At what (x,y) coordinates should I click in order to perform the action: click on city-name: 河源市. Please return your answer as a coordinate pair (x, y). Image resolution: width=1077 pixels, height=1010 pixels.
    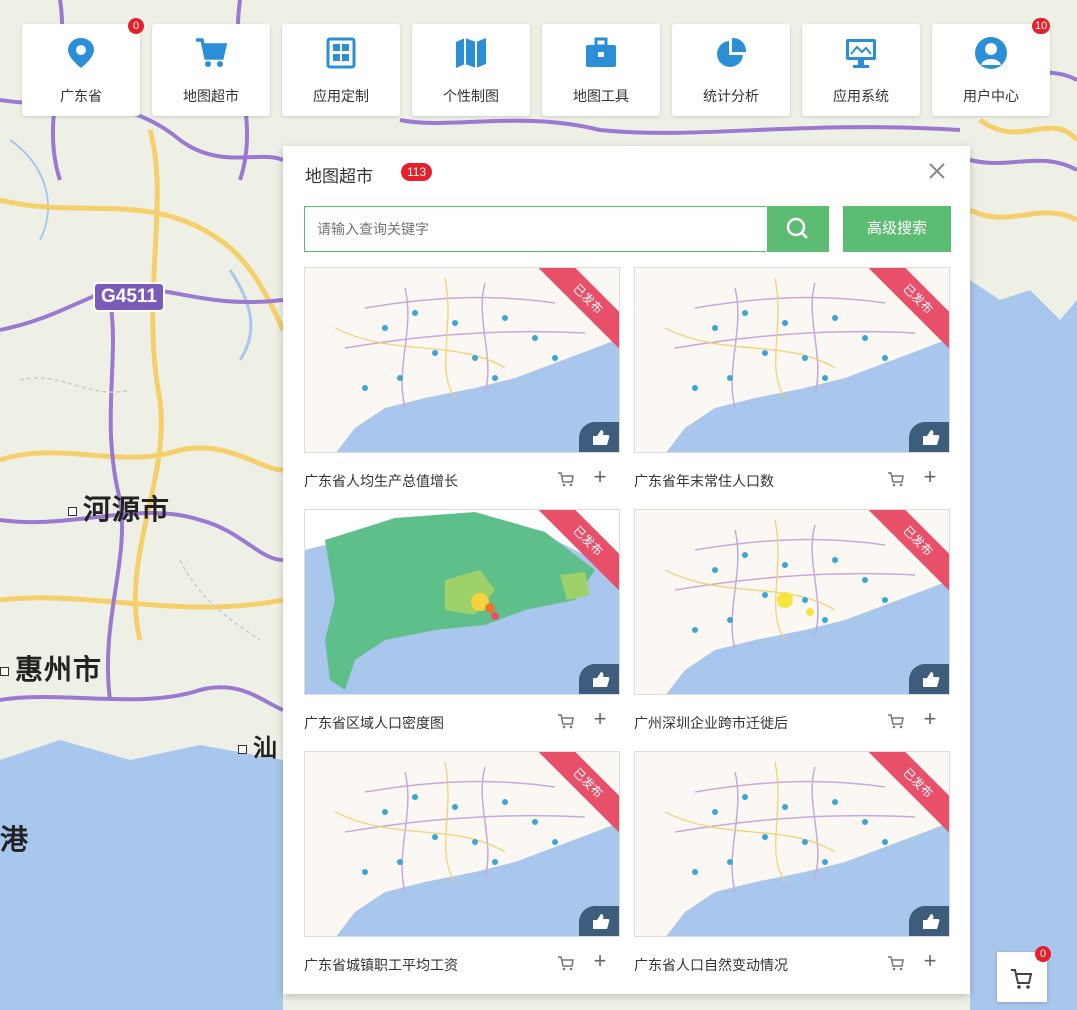
    Looking at the image, I should click on (127, 509).